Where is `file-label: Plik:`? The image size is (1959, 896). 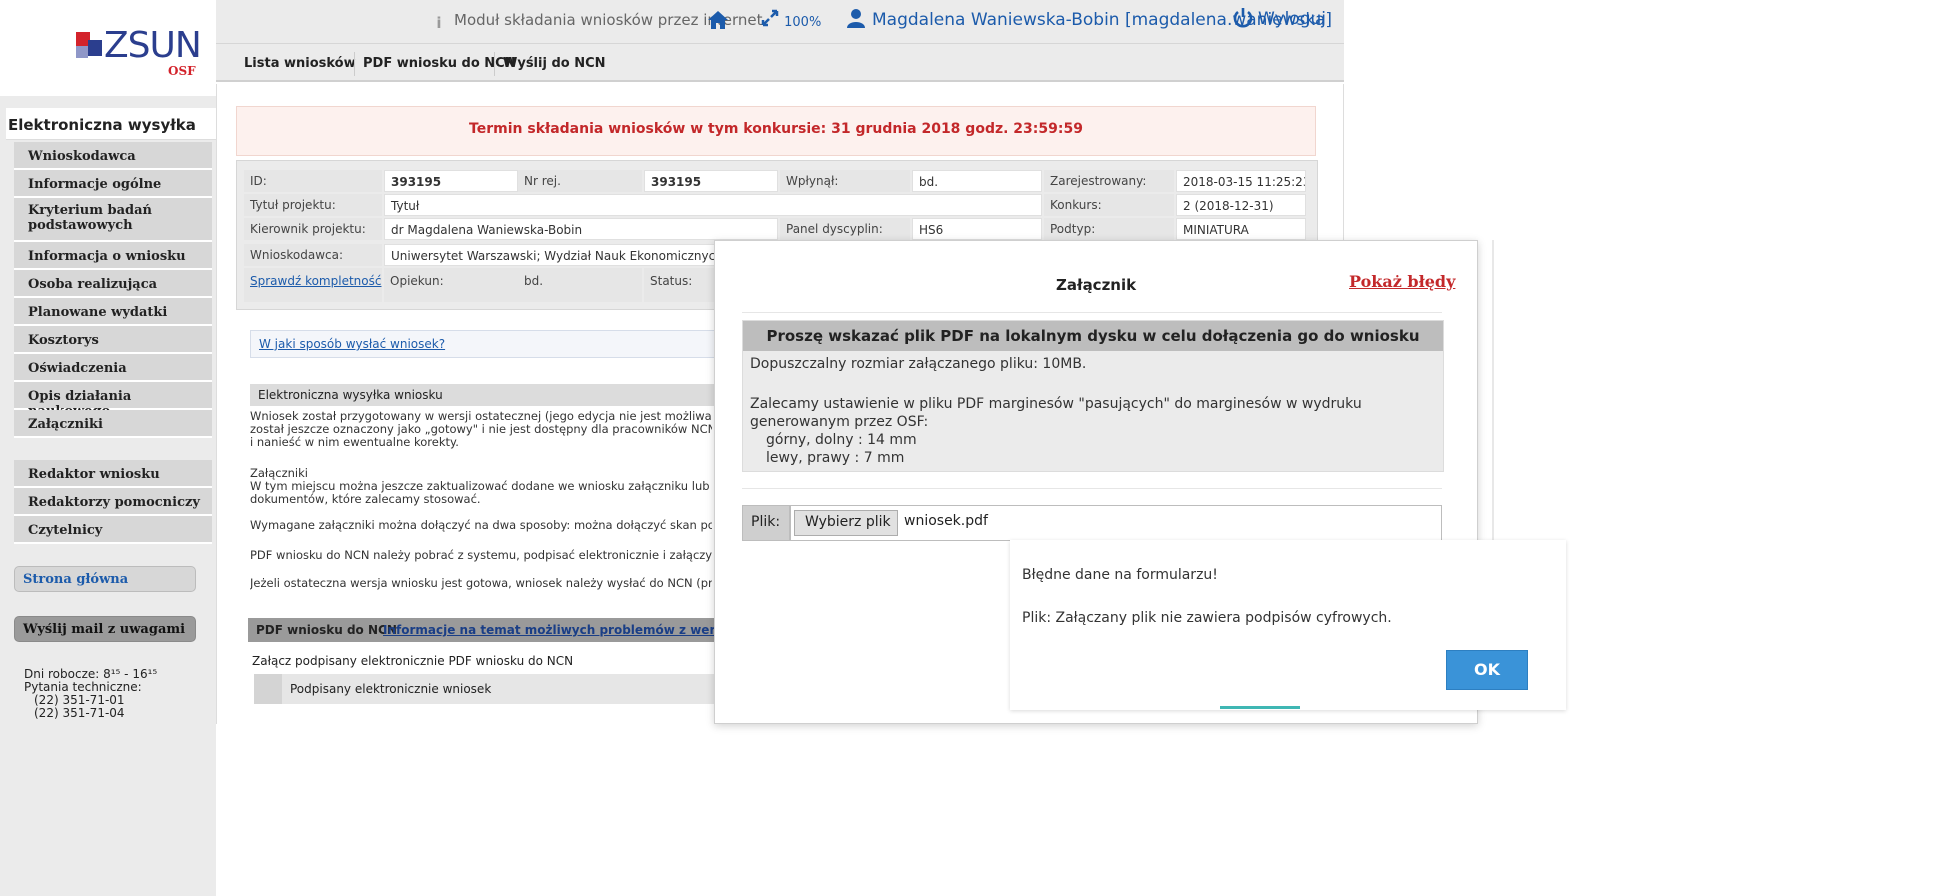 file-label: Plik: is located at coordinates (766, 523).